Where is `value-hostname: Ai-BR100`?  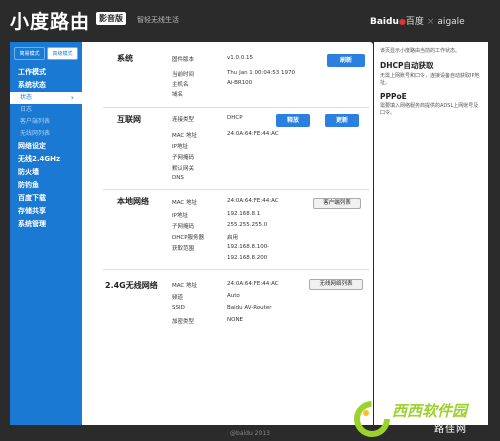 value-hostname: Ai-BR100 is located at coordinates (240, 83).